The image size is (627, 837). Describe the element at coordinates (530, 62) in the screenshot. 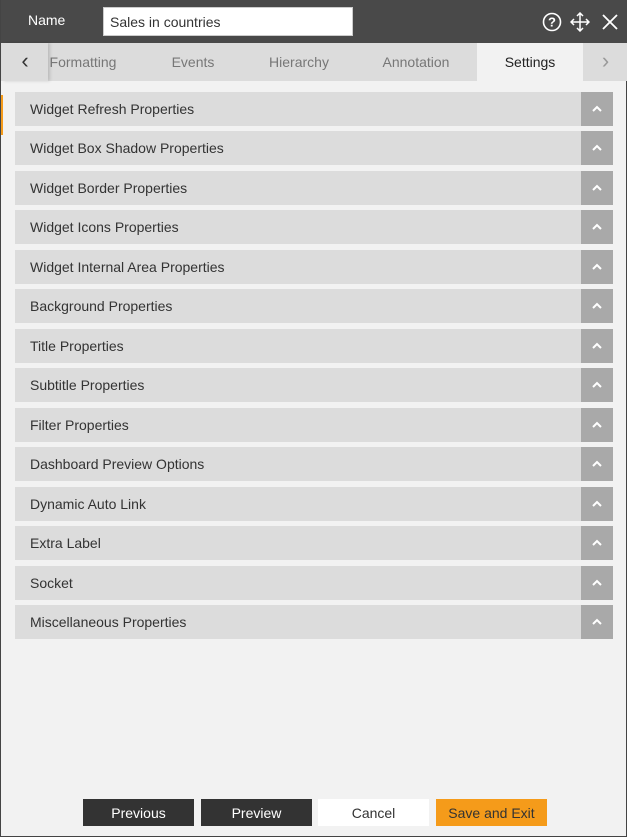

I see `tab-settings: Settings` at that location.